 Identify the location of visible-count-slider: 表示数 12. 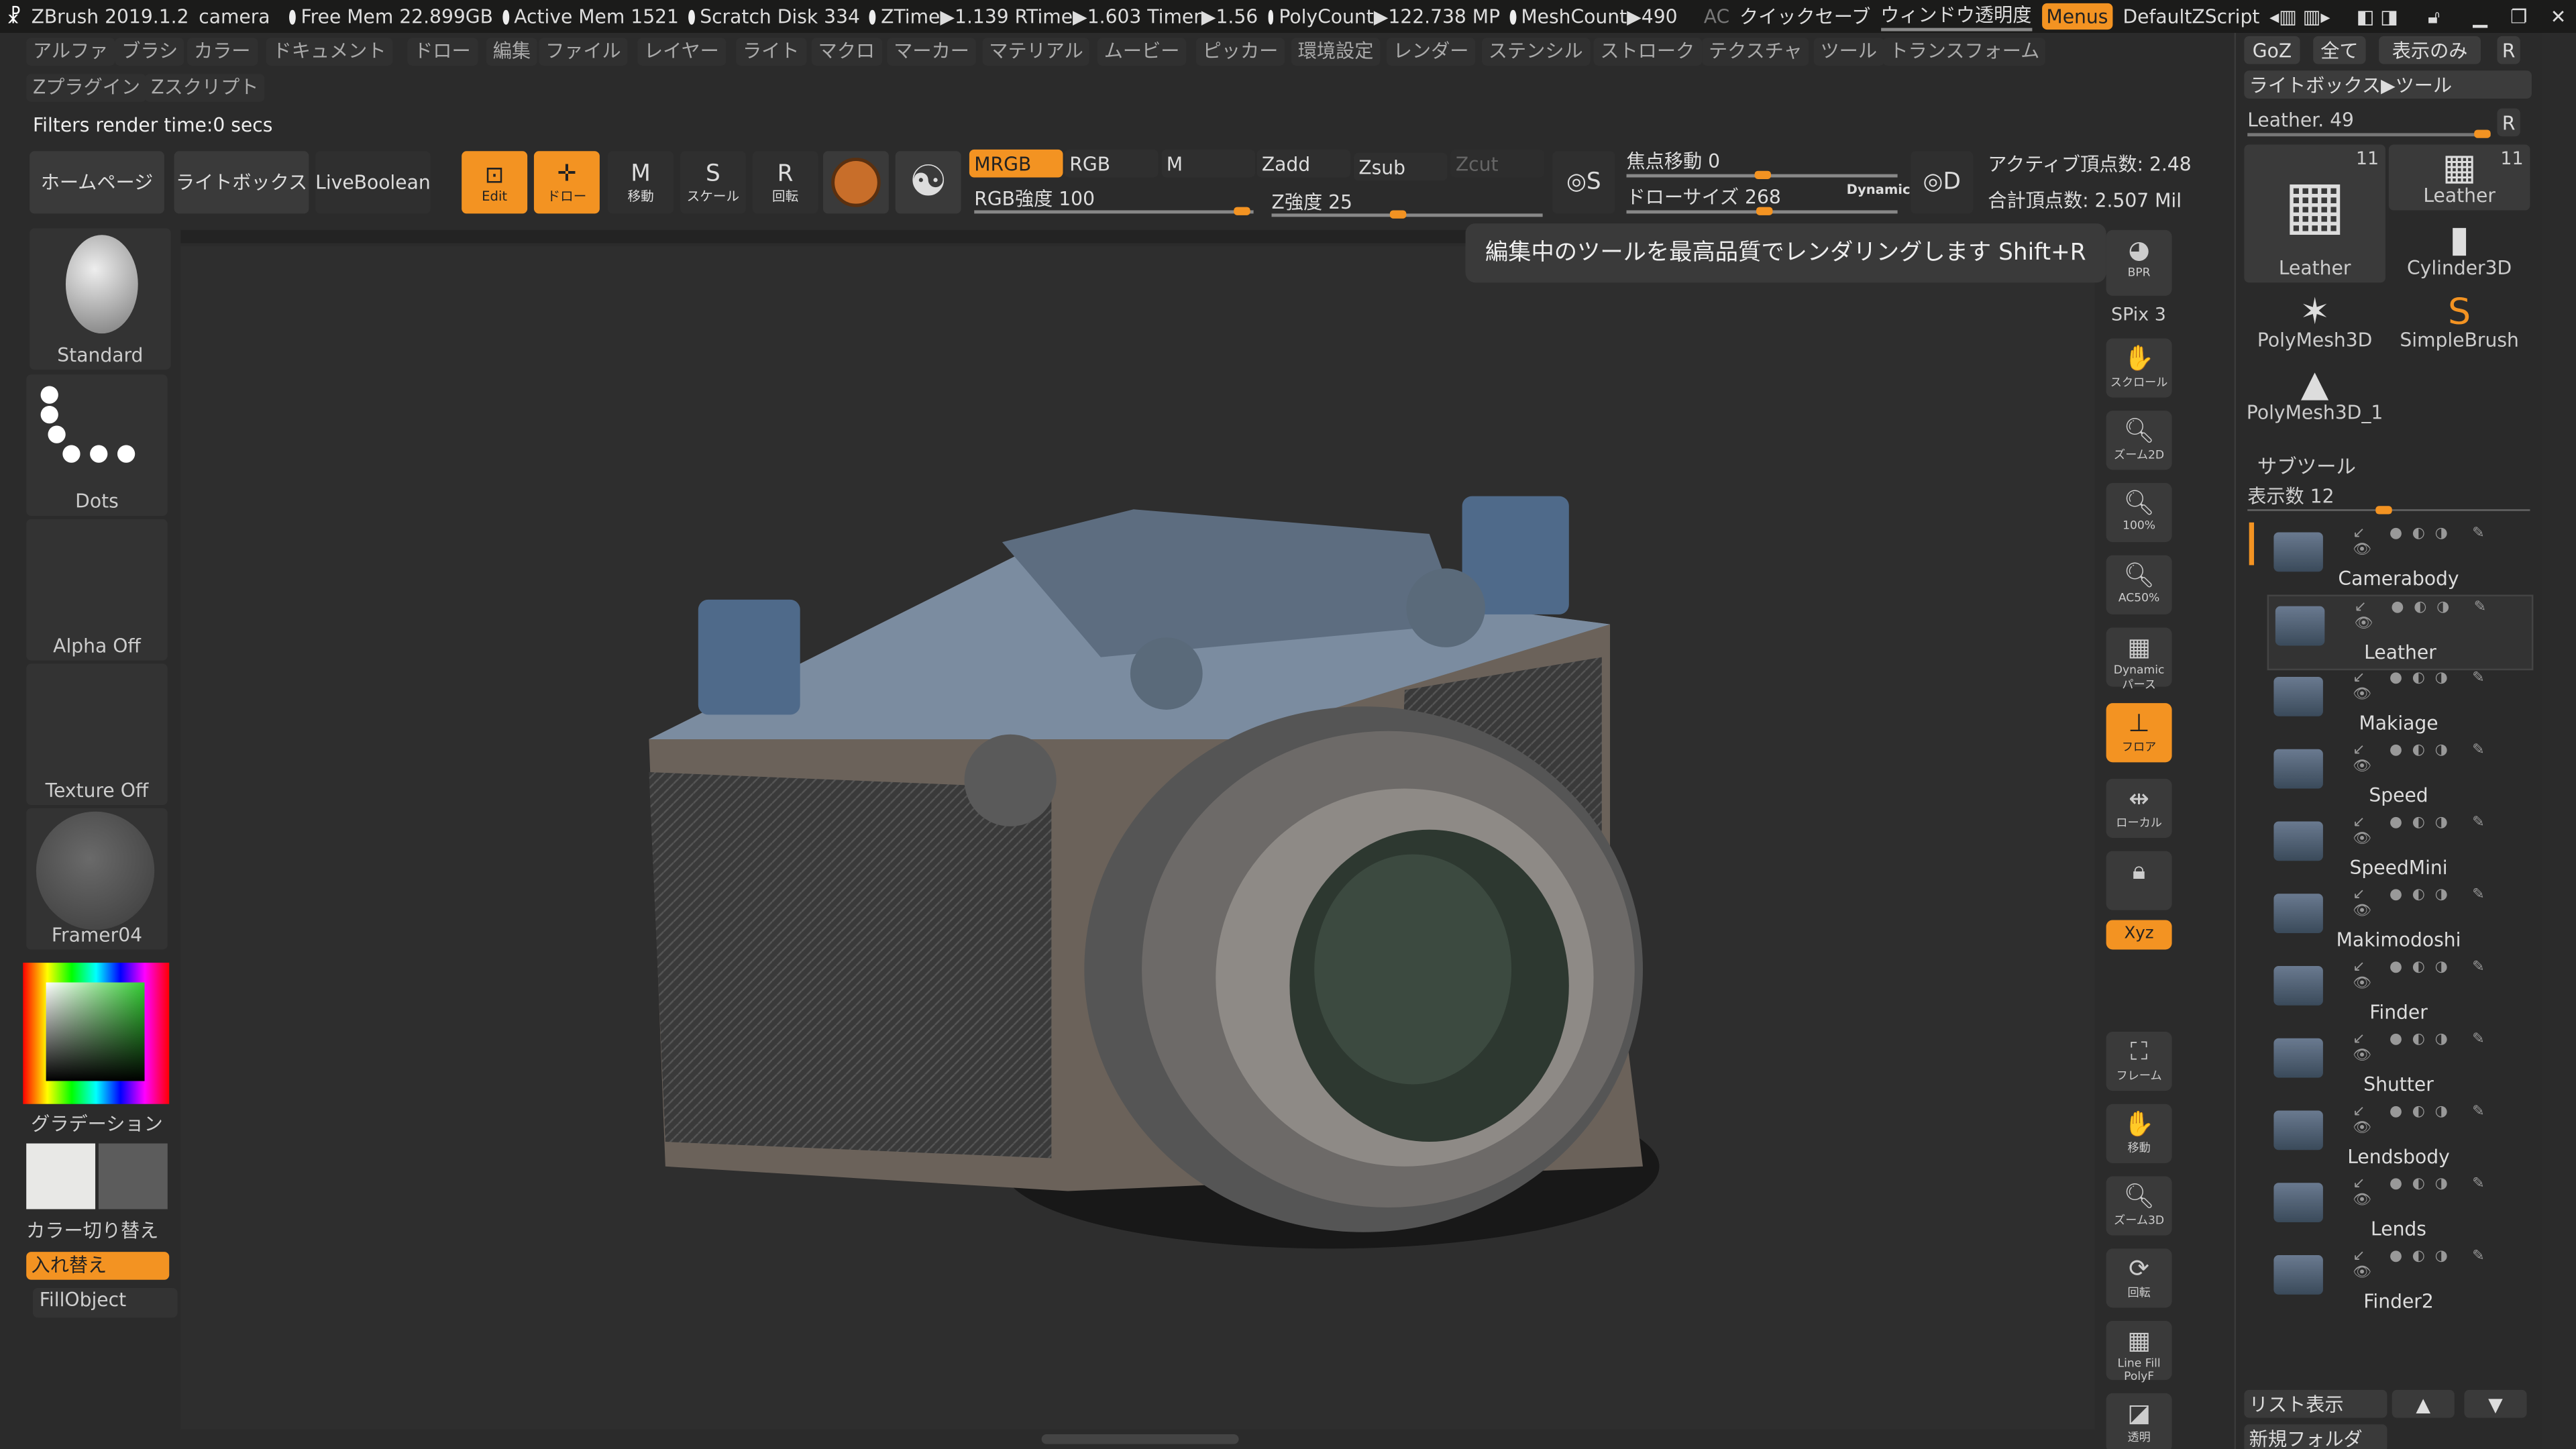
(2290, 496).